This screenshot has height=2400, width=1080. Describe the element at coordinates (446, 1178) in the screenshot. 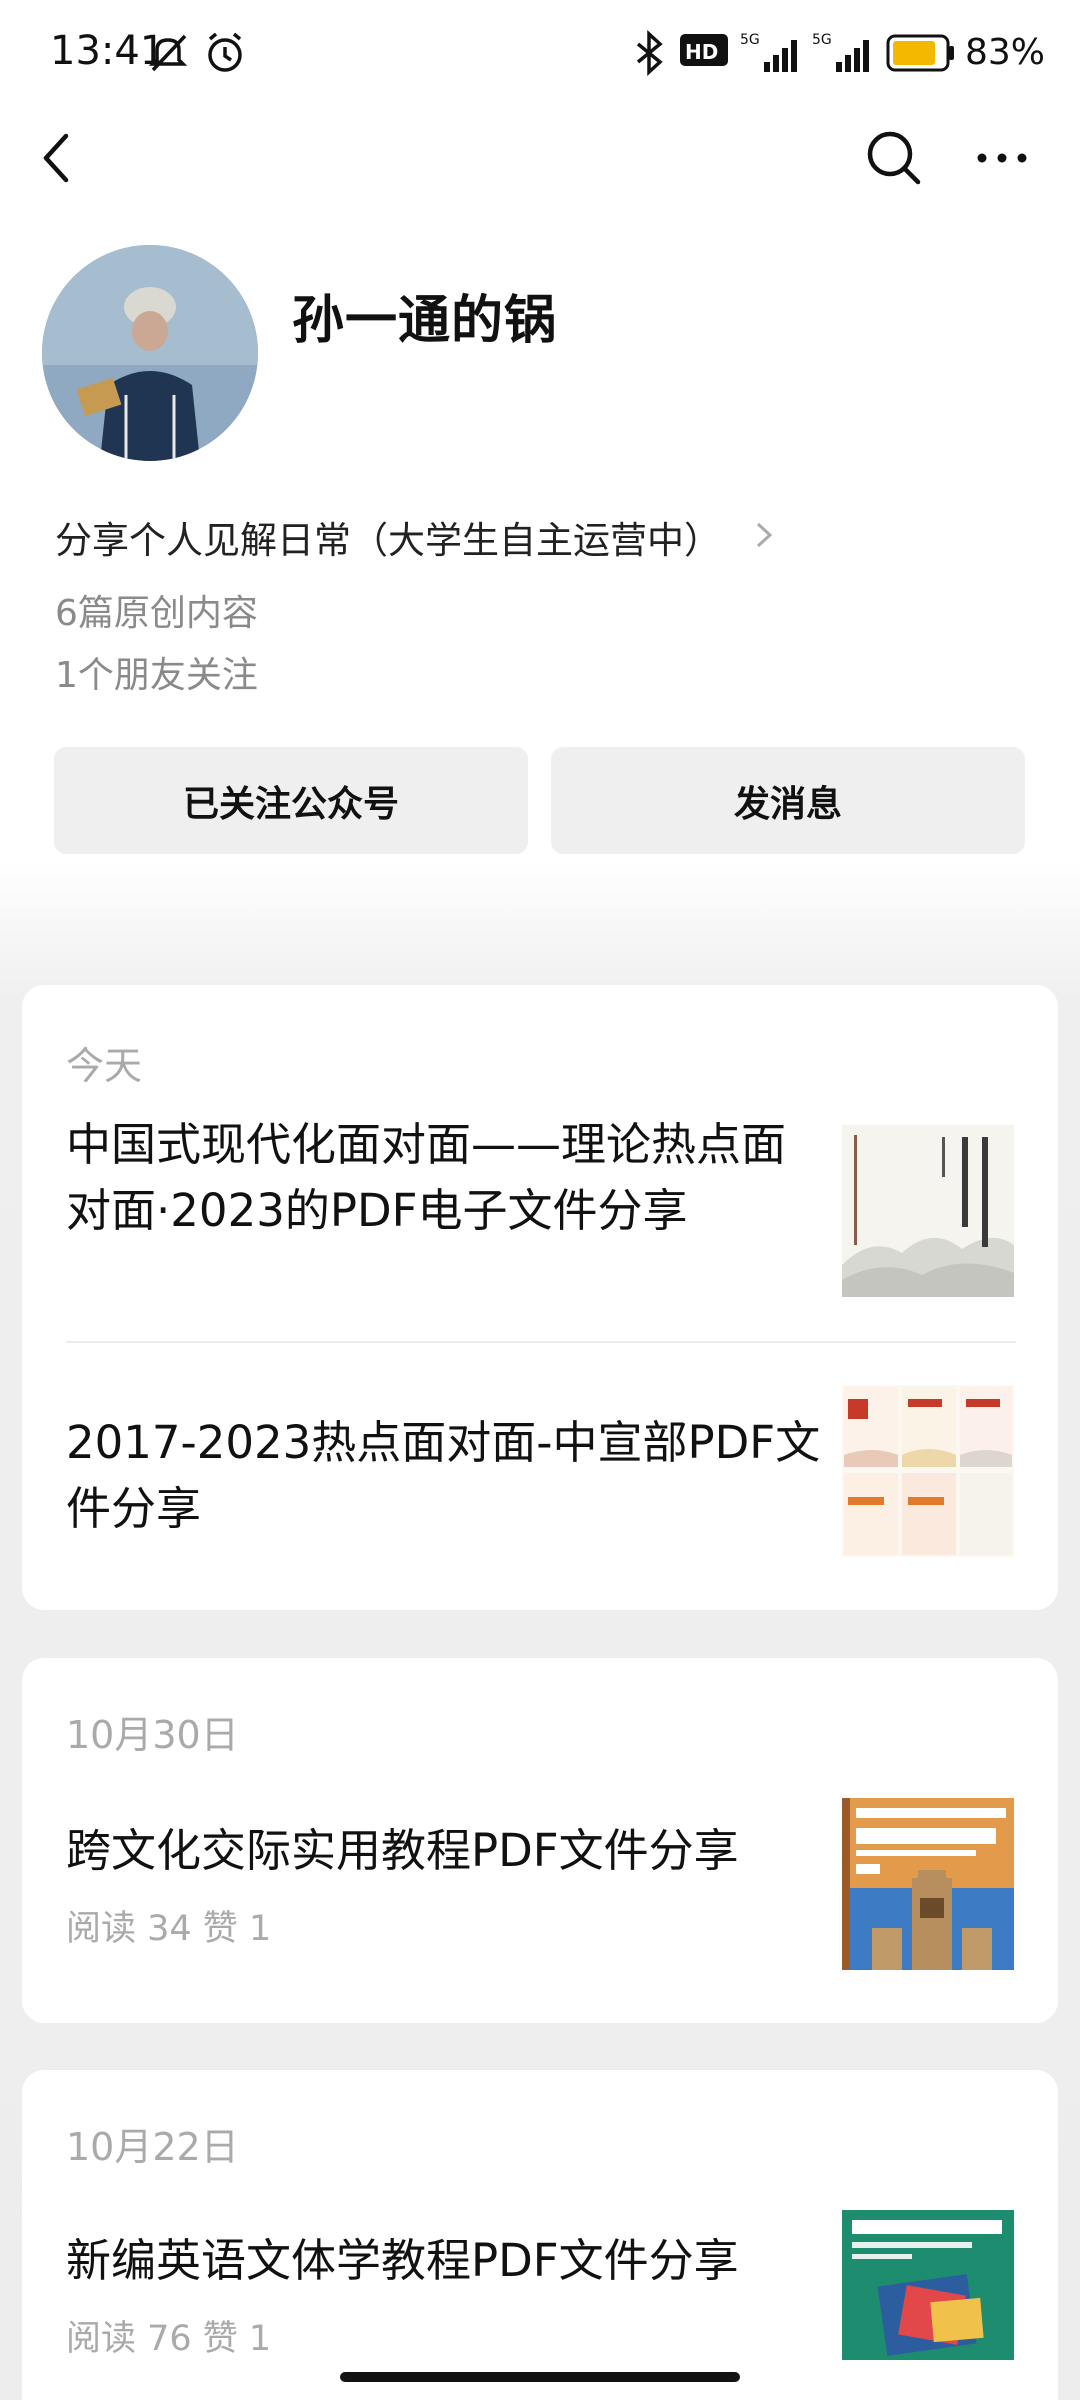

I see `article-title: 中国式现代化面对面——理论热点面对面·2023的PDF电子文件分享` at that location.